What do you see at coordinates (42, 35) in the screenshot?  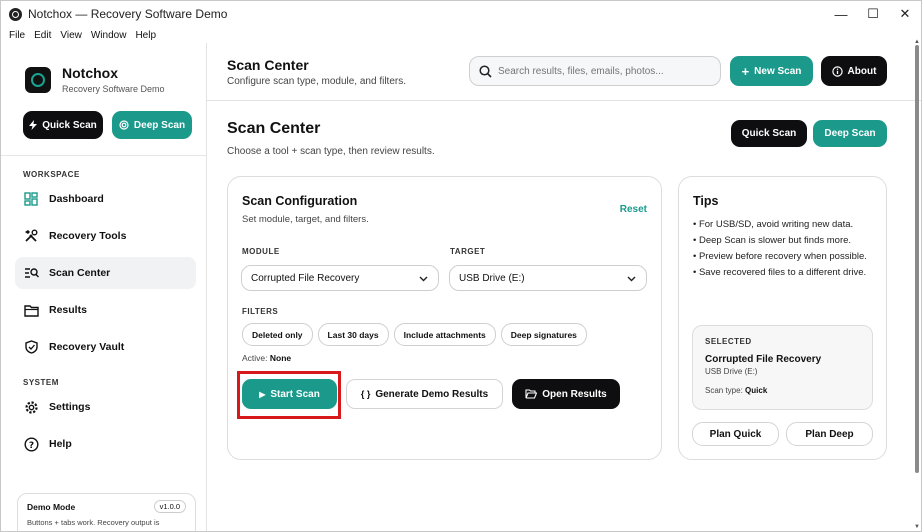 I see `menu-edit: Edit` at bounding box center [42, 35].